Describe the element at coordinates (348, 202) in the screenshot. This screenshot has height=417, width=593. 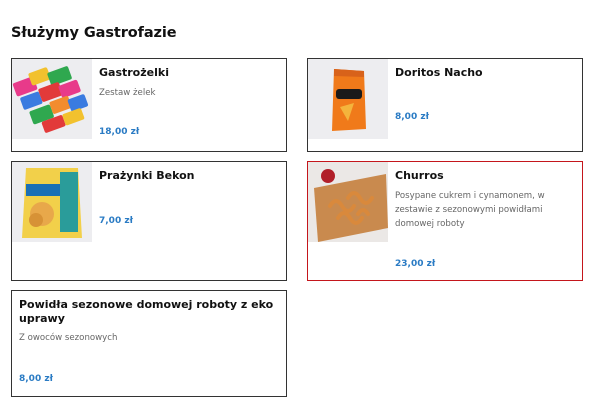
I see `churros-board-image` at that location.